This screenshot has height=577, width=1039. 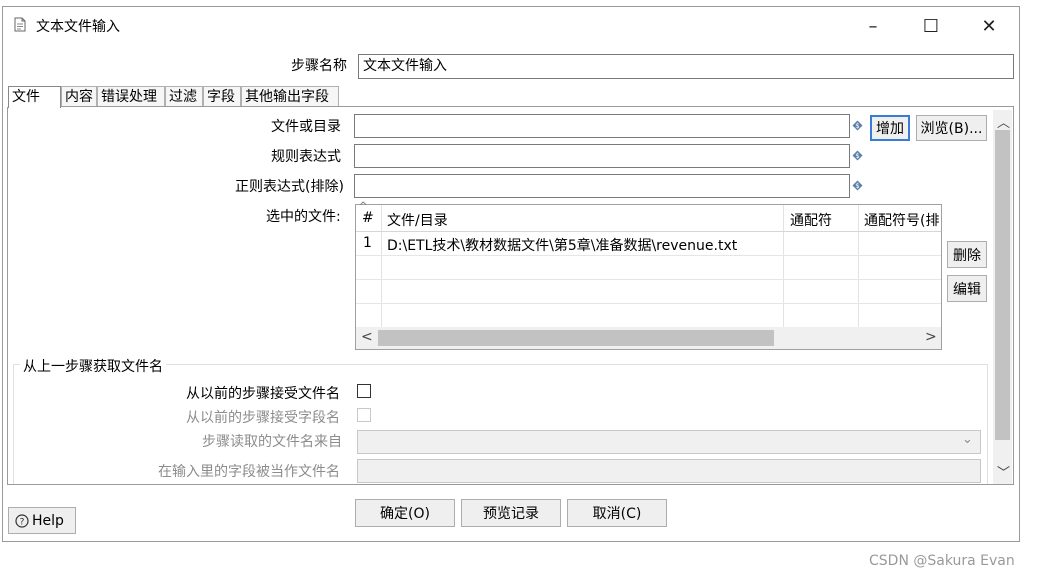 I want to click on horizontal-scrollbar: < >, so click(x=648, y=338).